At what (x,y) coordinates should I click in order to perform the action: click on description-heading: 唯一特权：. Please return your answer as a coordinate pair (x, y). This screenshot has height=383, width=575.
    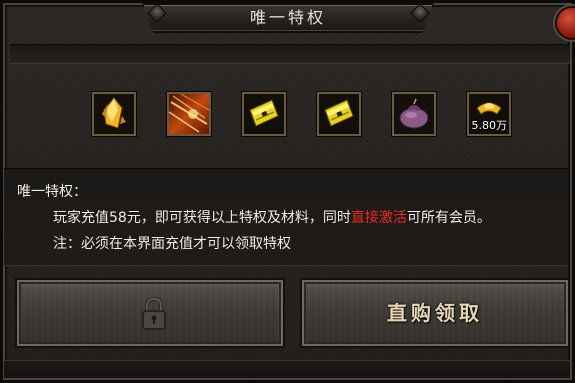
    Looking at the image, I should click on (52, 192).